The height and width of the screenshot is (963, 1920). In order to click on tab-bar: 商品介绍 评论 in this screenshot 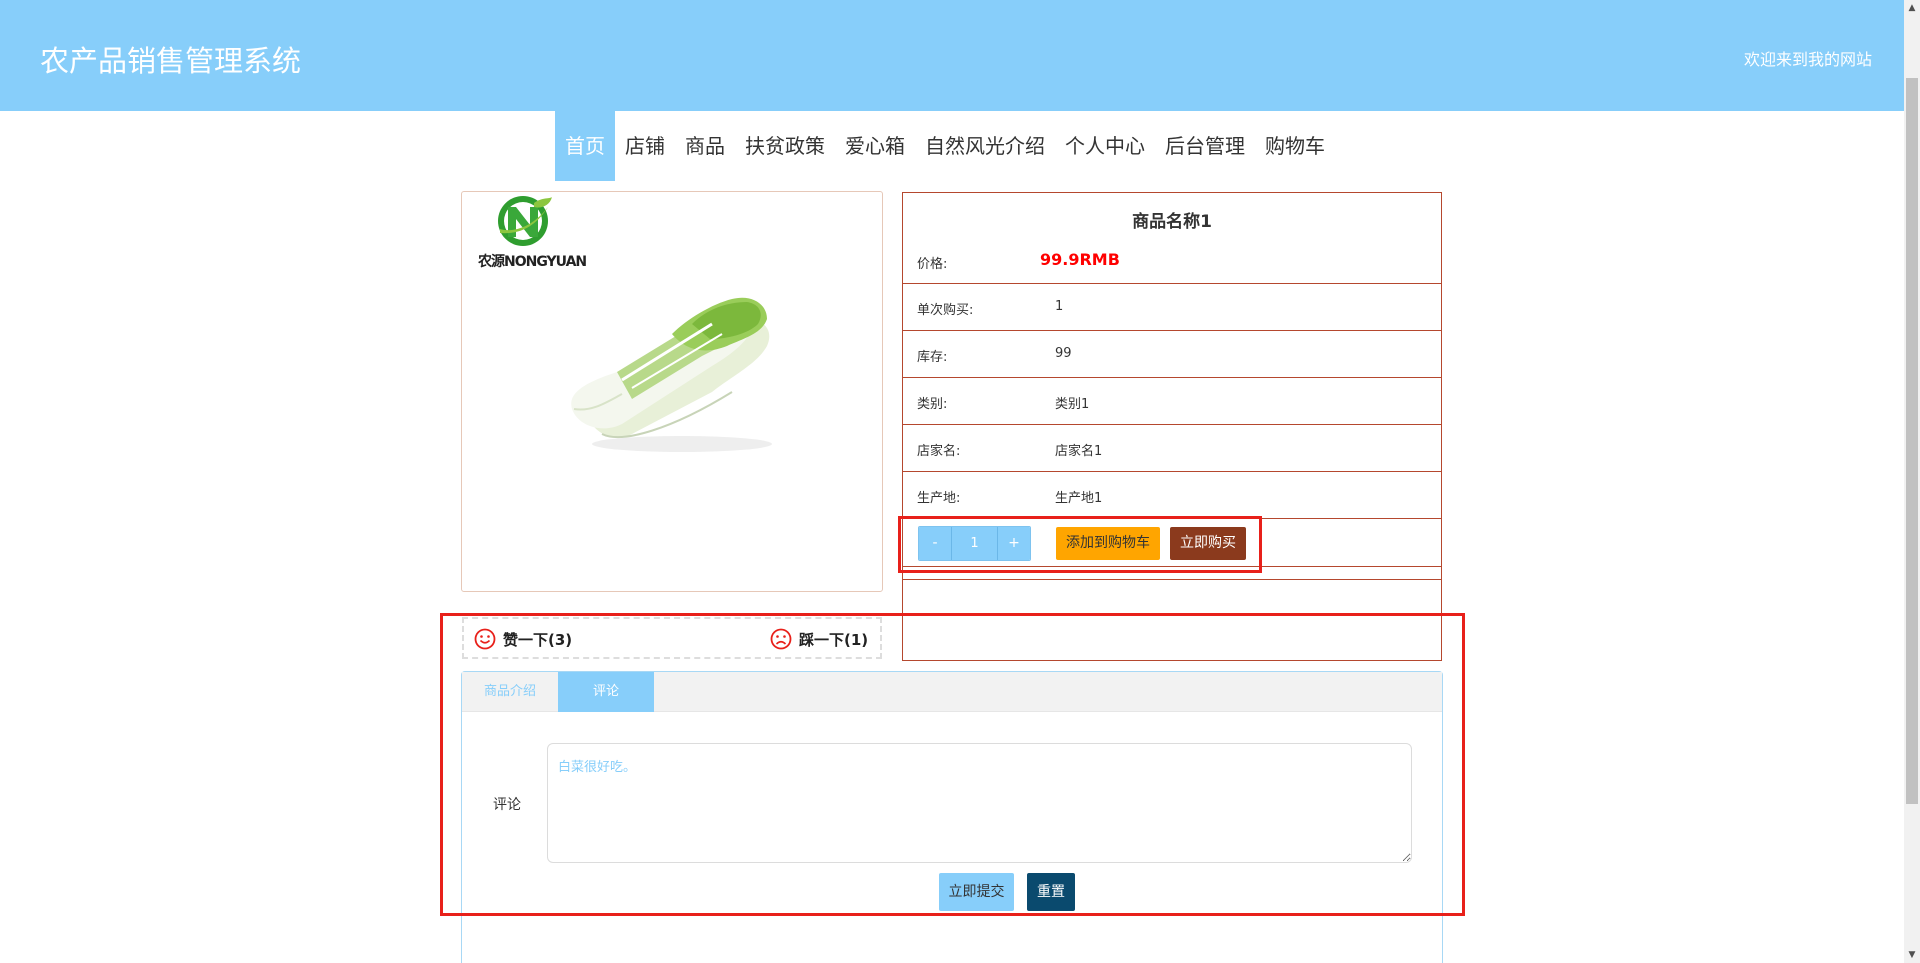, I will do `click(952, 692)`.